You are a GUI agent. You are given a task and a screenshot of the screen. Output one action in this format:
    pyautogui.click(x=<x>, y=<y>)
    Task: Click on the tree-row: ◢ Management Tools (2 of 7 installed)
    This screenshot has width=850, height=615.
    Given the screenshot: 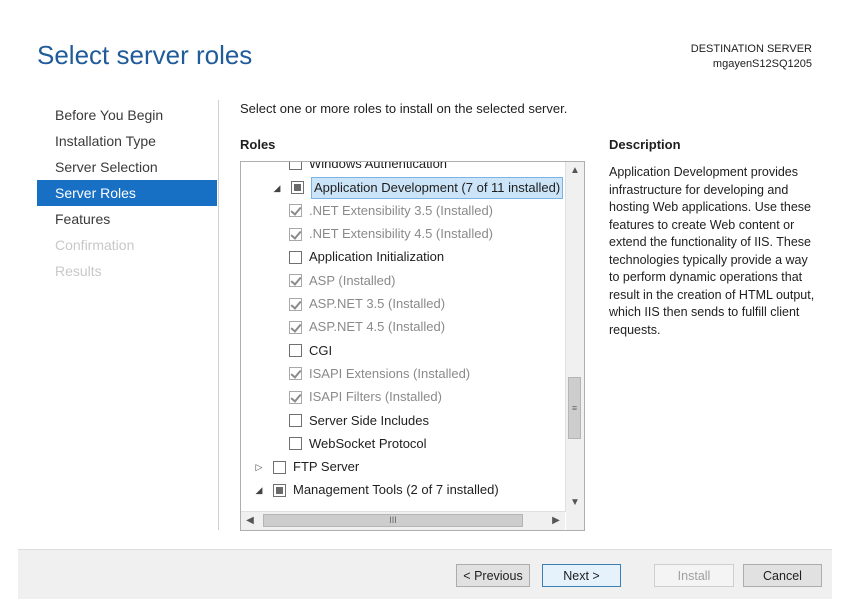 What is the action you would take?
    pyautogui.click(x=376, y=490)
    